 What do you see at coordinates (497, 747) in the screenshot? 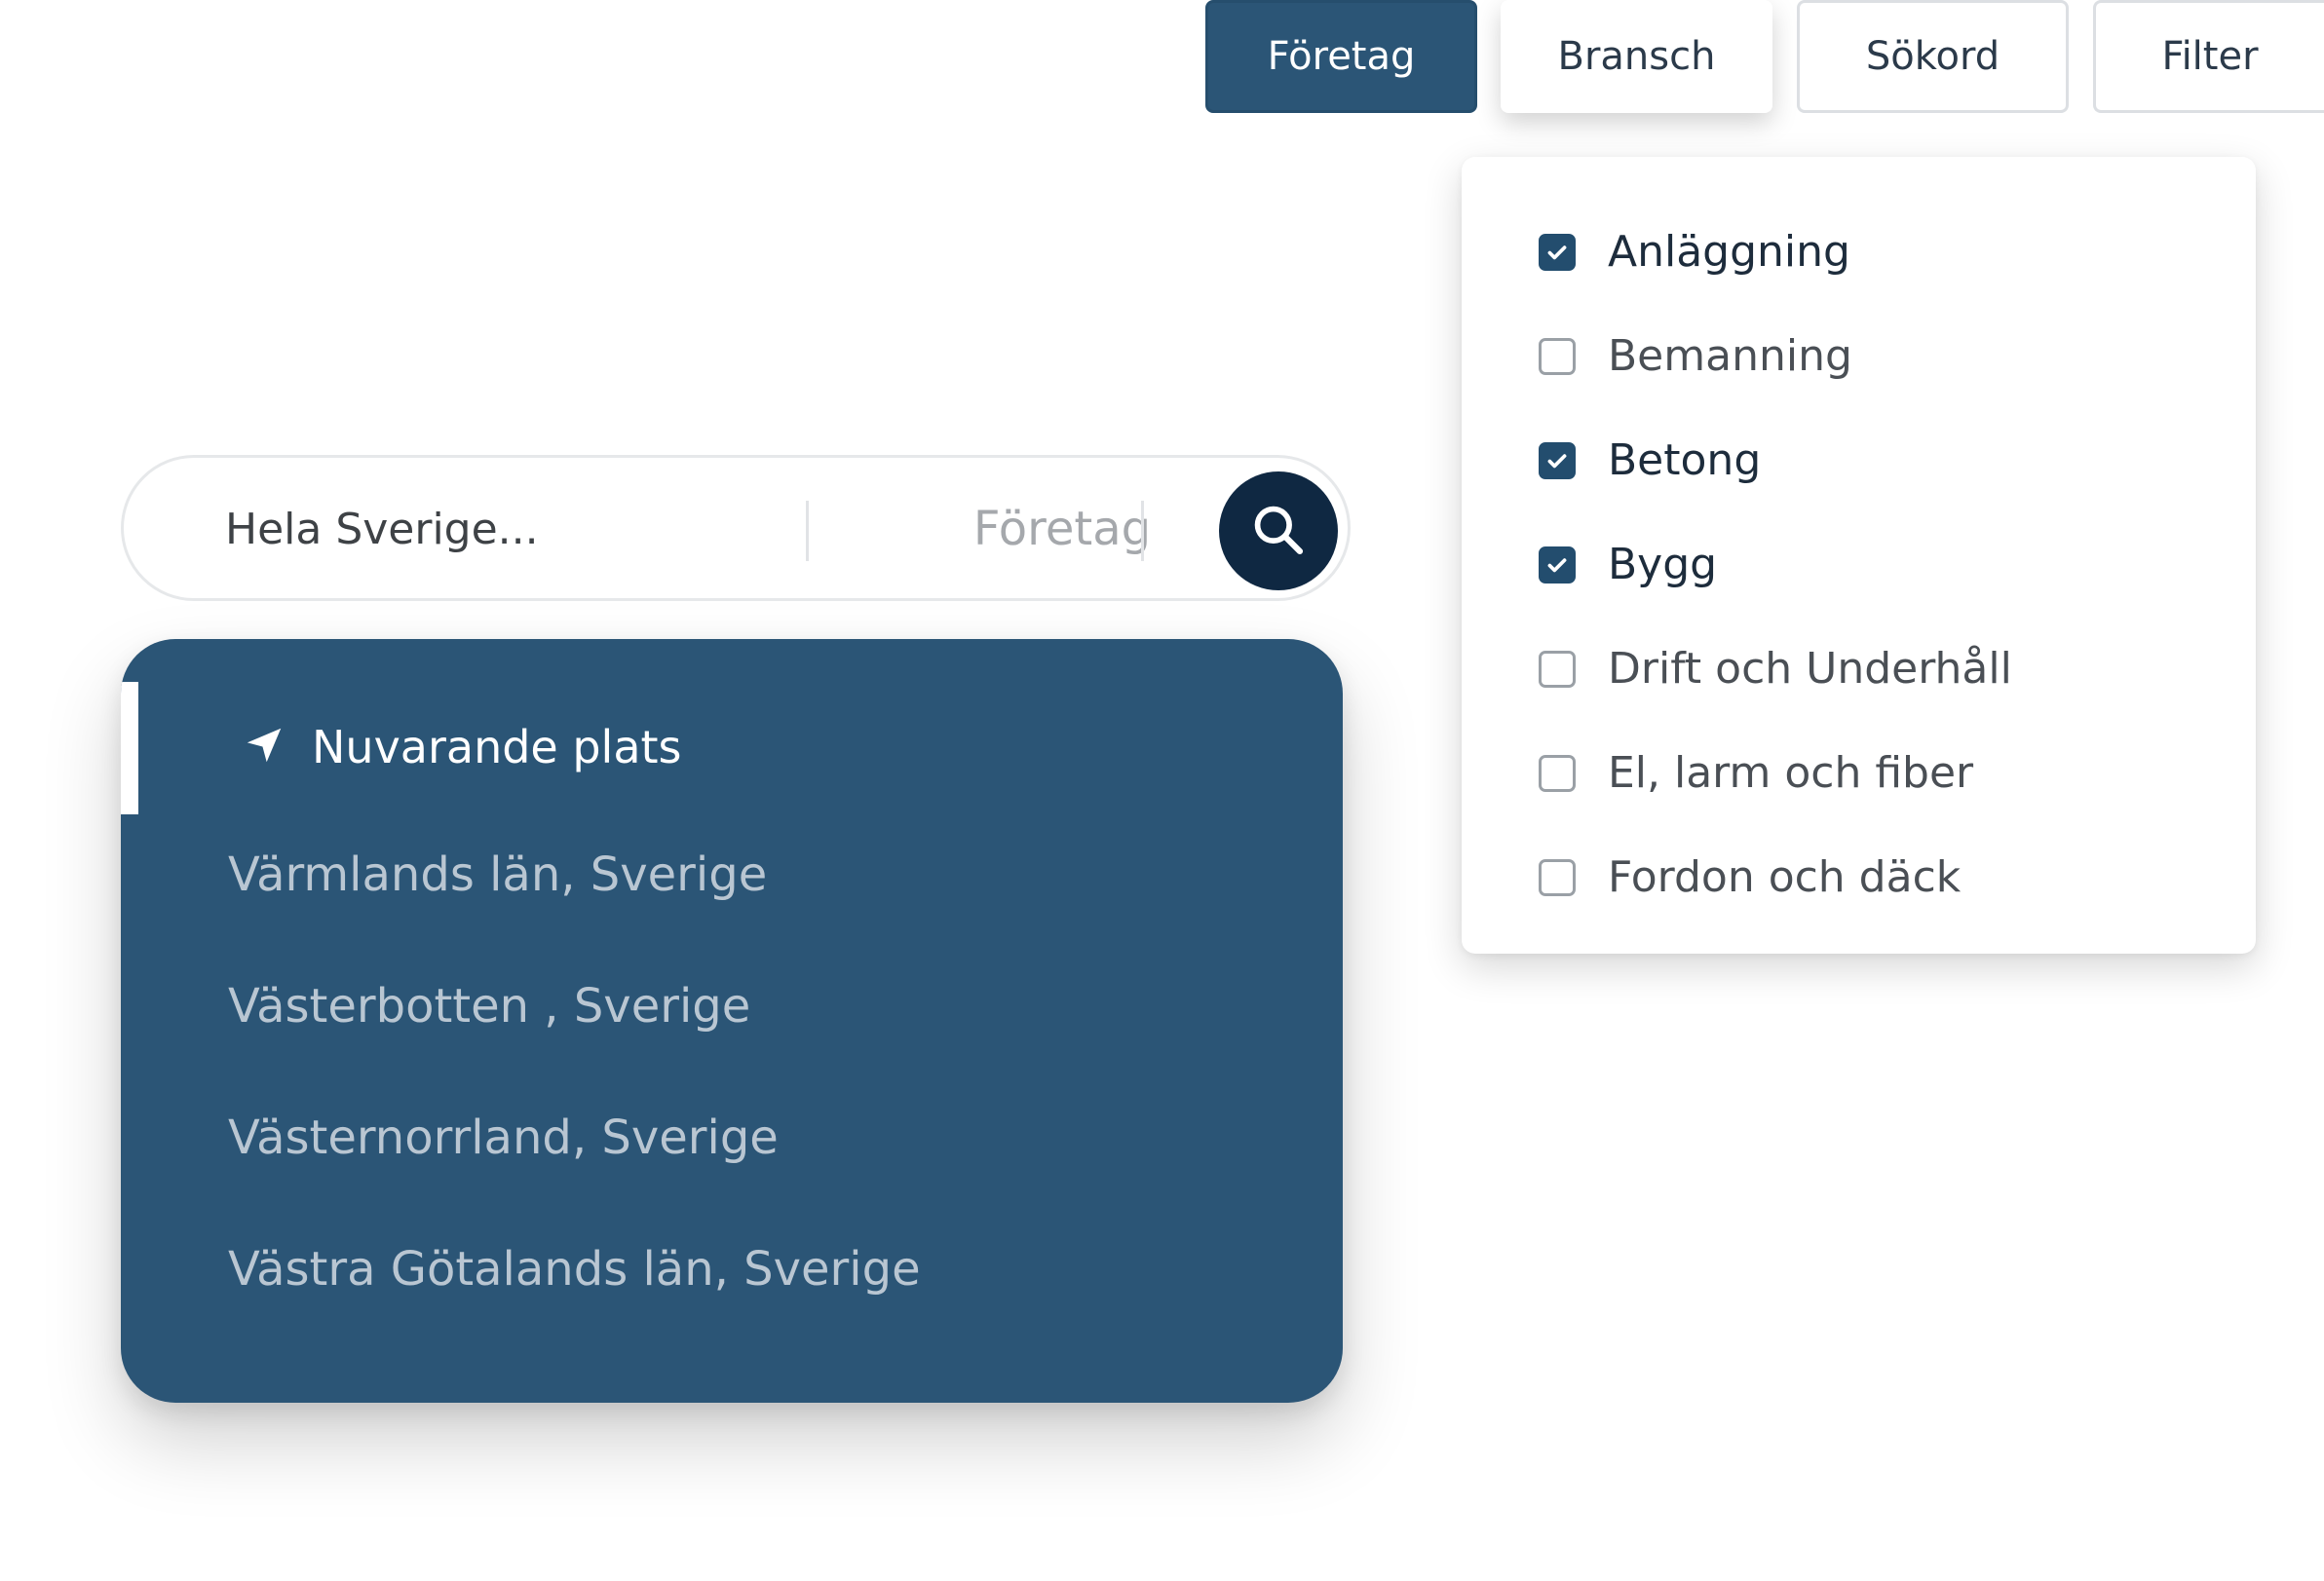
I see `current-location-label: Nuvarande plats` at bounding box center [497, 747].